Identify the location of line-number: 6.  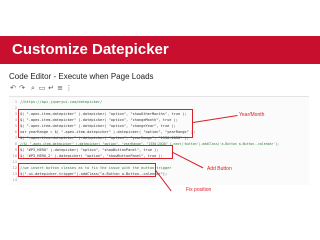
(15, 132).